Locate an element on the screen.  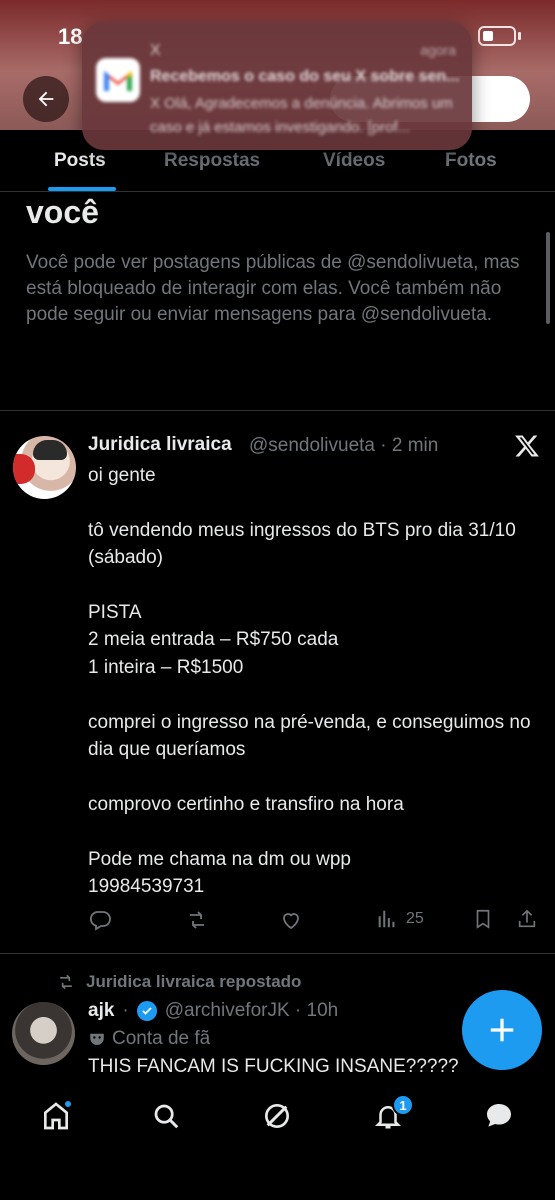
repost-button is located at coordinates (197, 920).